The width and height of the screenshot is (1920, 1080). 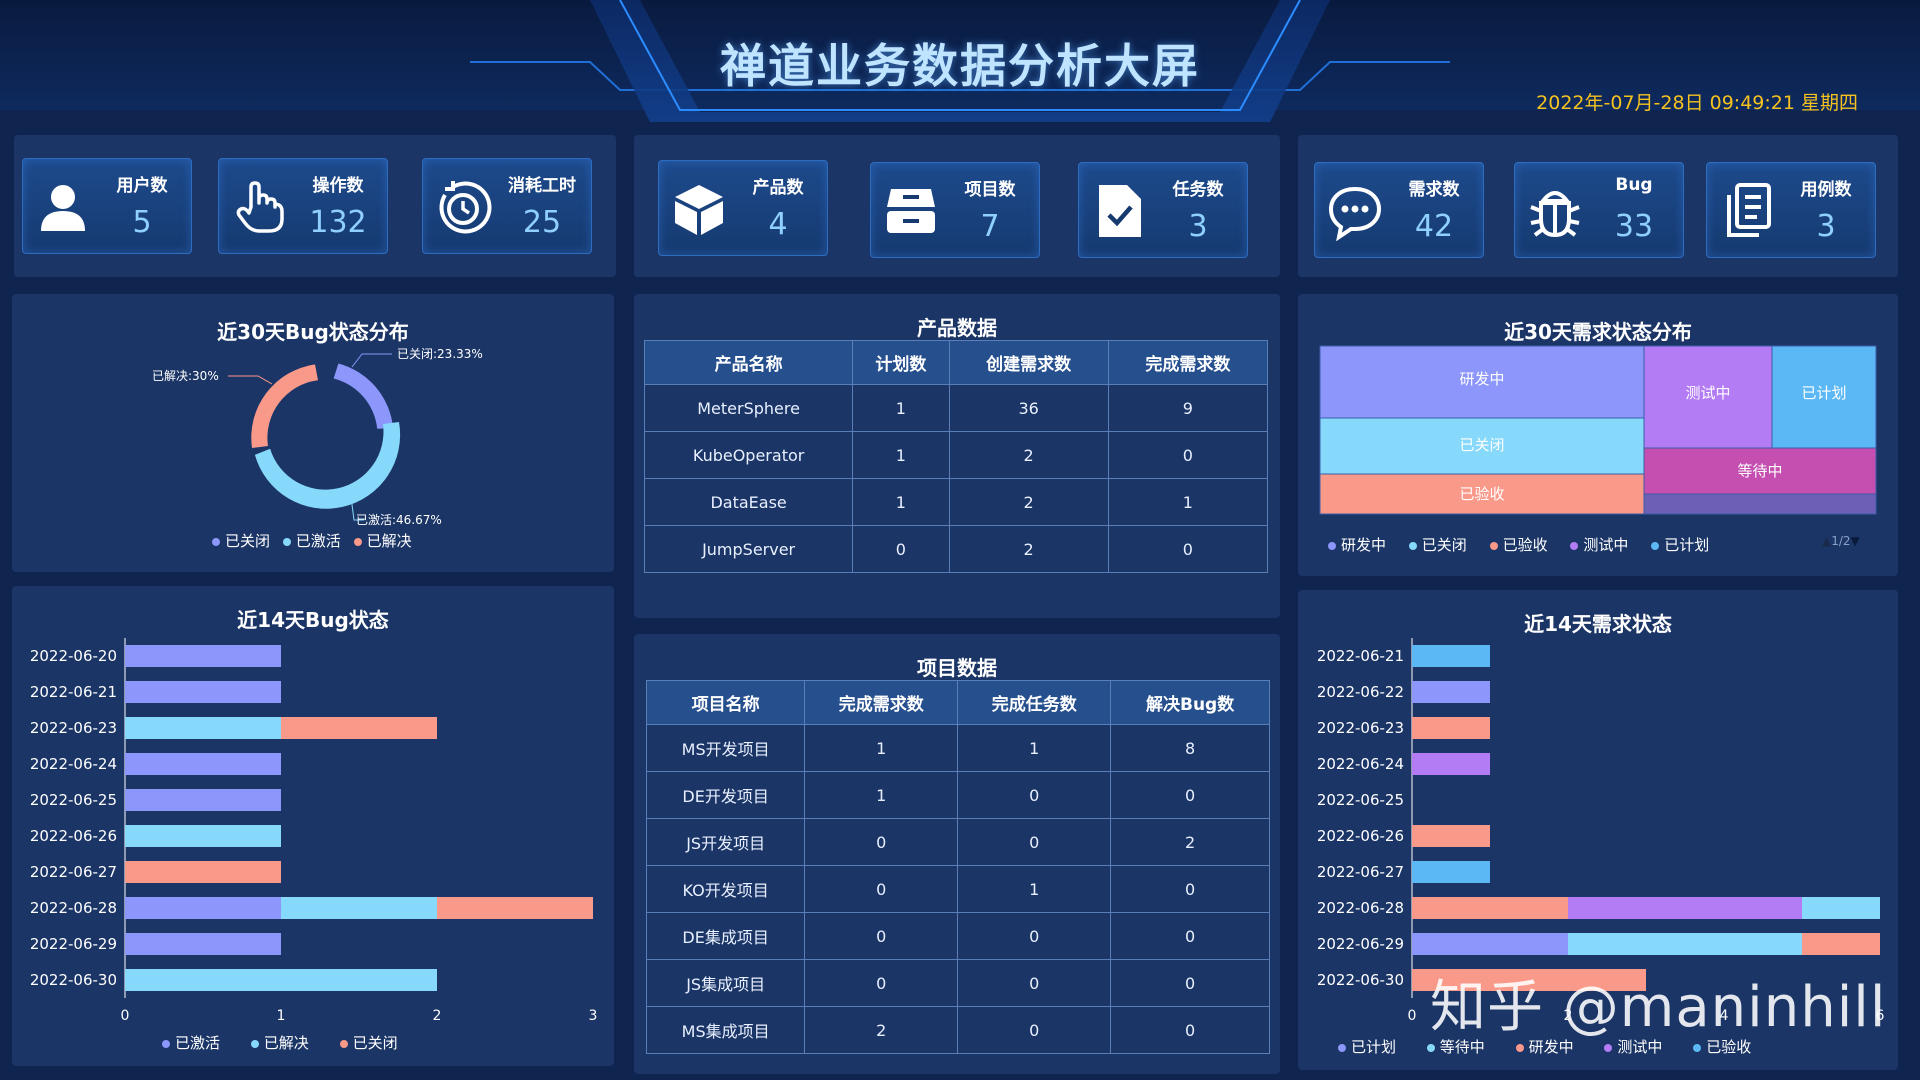 I want to click on legend-pager: ▲1/2▼, so click(x=1841, y=541).